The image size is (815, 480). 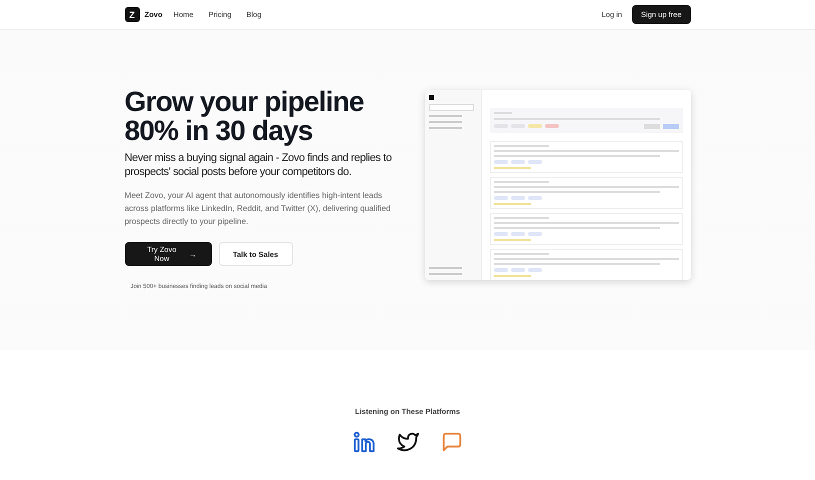 What do you see at coordinates (258, 165) in the screenshot?
I see `hero-subtitle: Never miss a buying signal again - Zovo finds and replies to prospects' social posts before your competitors do.` at bounding box center [258, 165].